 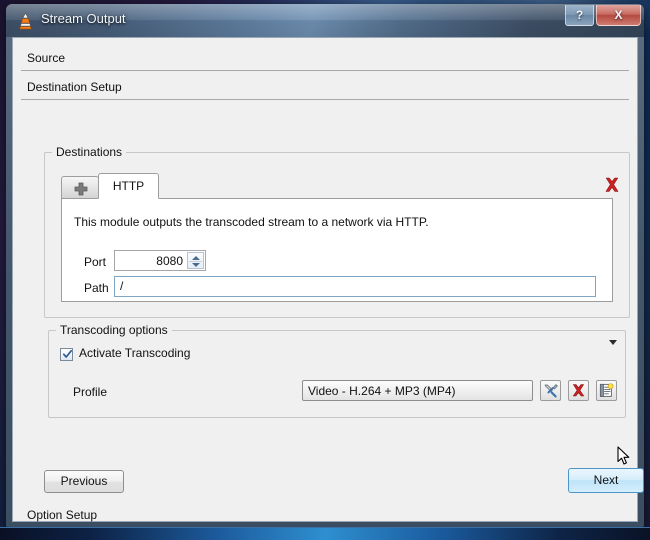 I want to click on tools-icon, so click(x=551, y=391).